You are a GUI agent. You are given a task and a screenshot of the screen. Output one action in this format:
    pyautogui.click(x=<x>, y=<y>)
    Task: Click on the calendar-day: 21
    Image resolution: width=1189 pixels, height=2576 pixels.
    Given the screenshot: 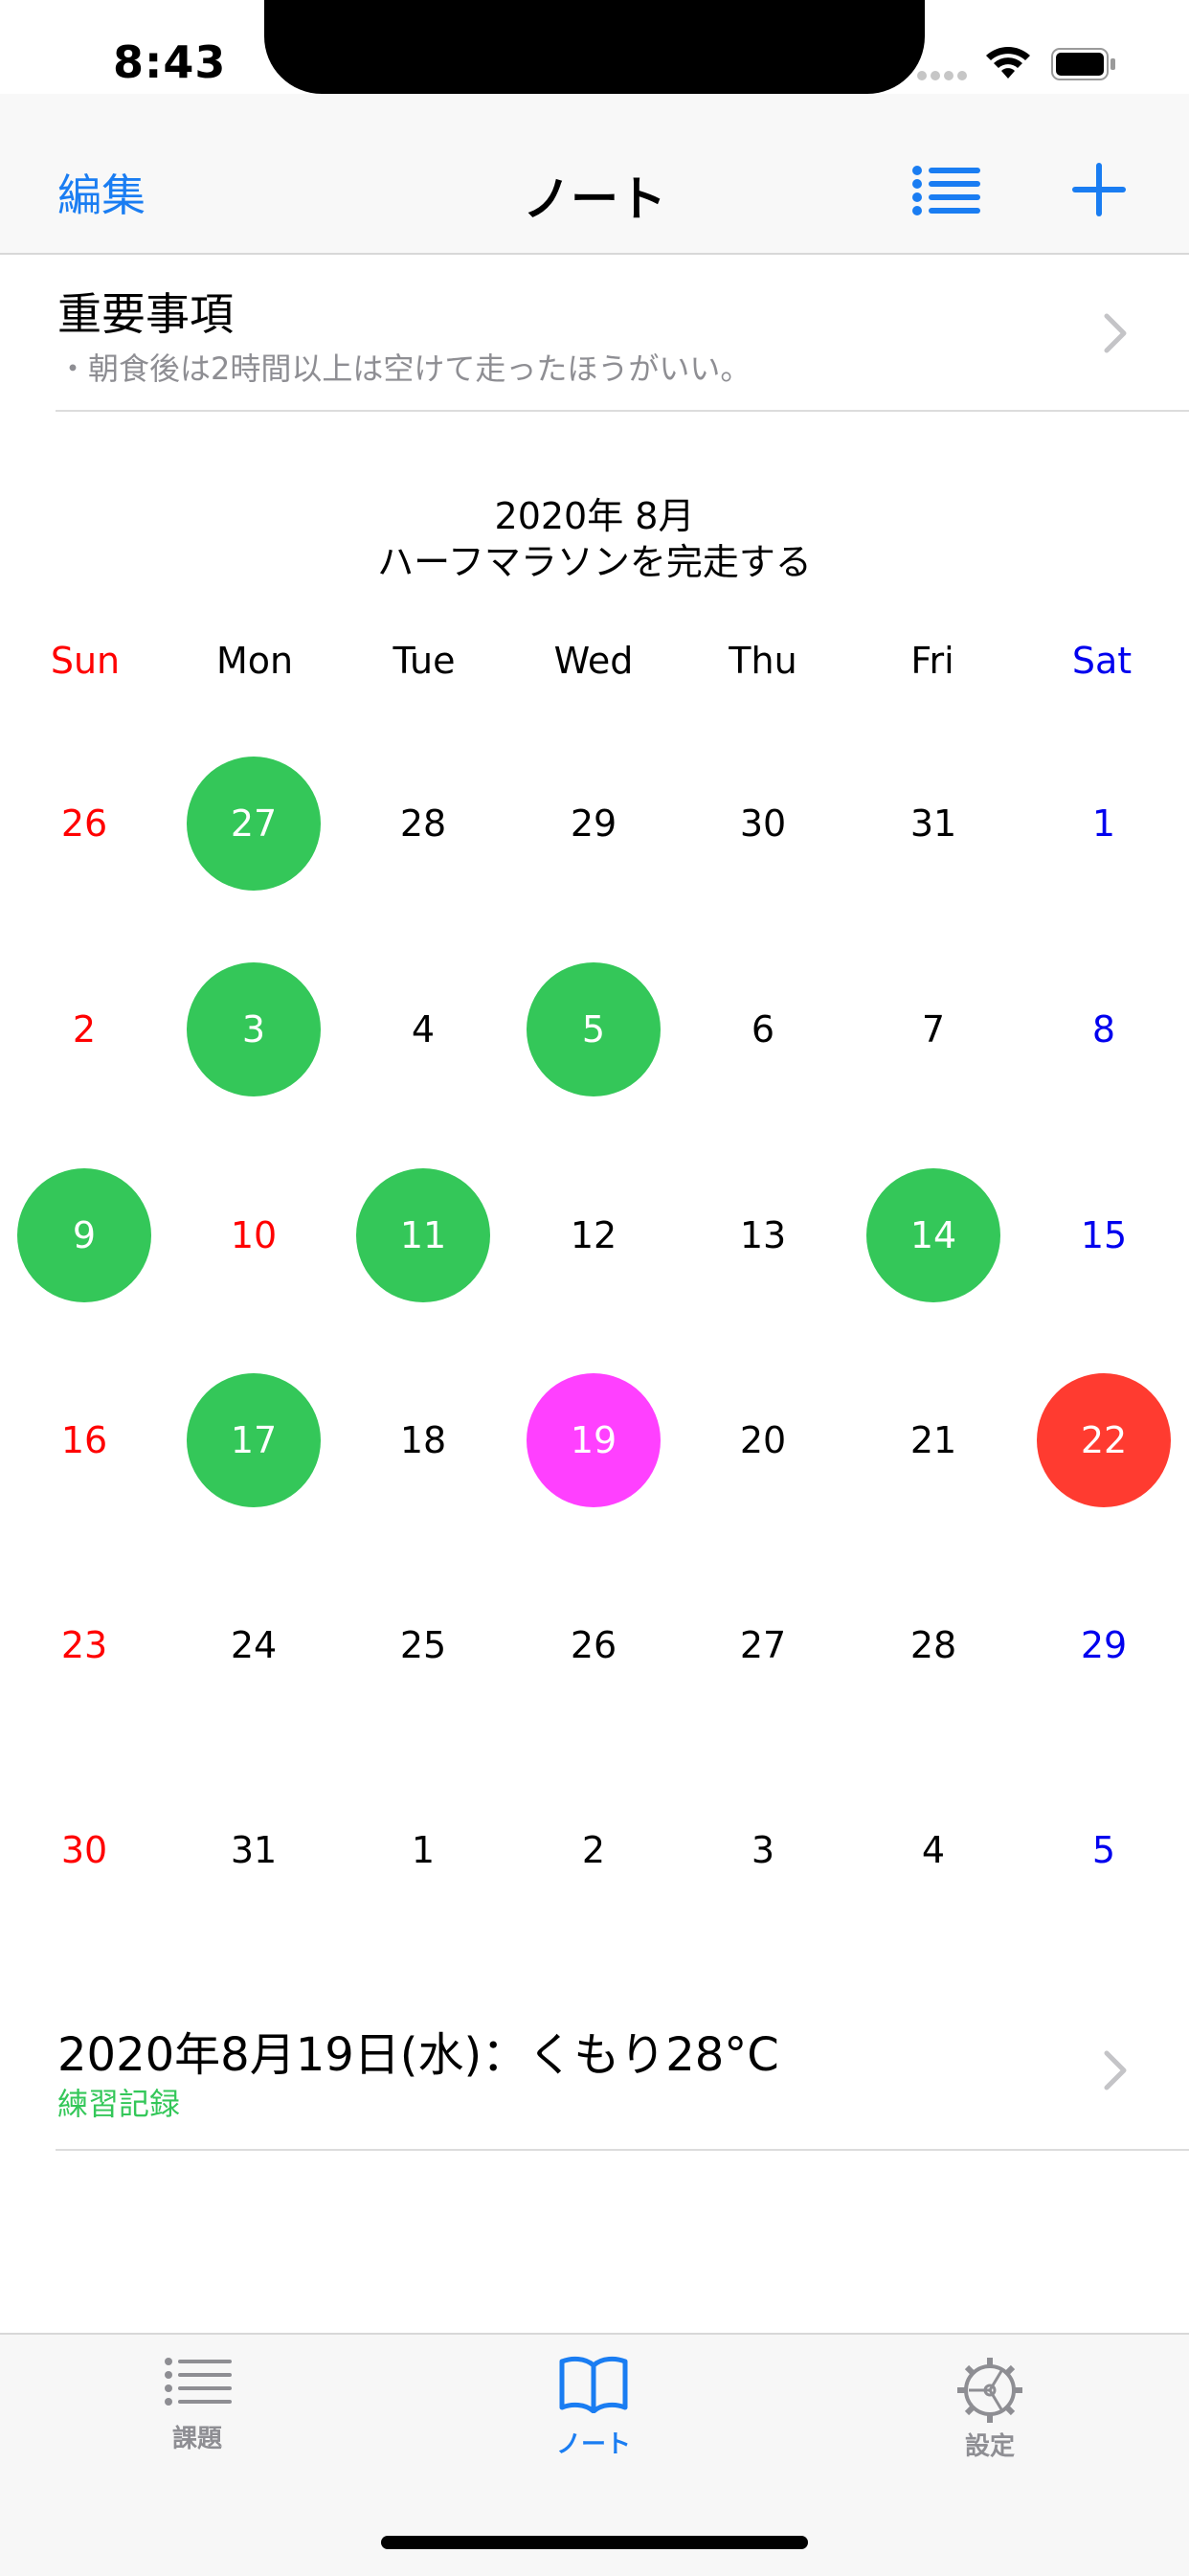 What is the action you would take?
    pyautogui.click(x=933, y=1440)
    